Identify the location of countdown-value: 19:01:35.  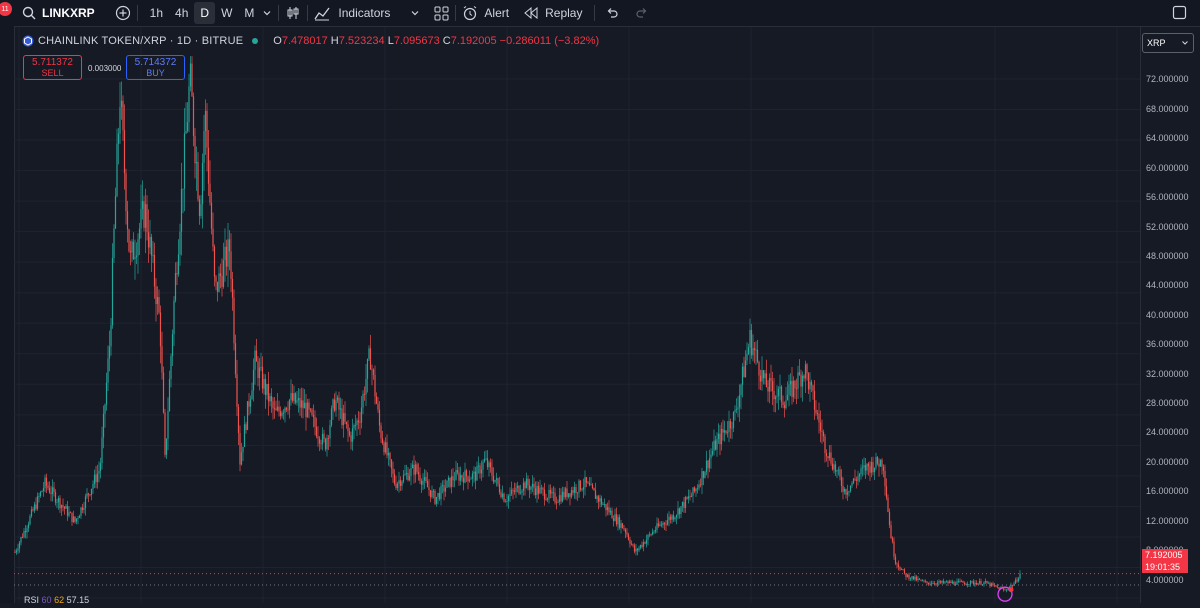
(1163, 567).